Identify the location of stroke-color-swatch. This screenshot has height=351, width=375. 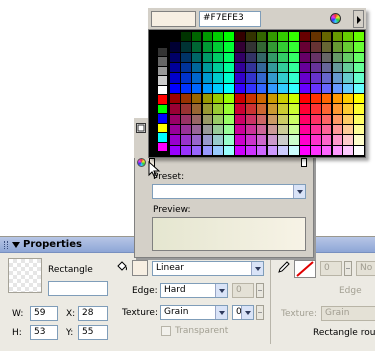
(305, 269).